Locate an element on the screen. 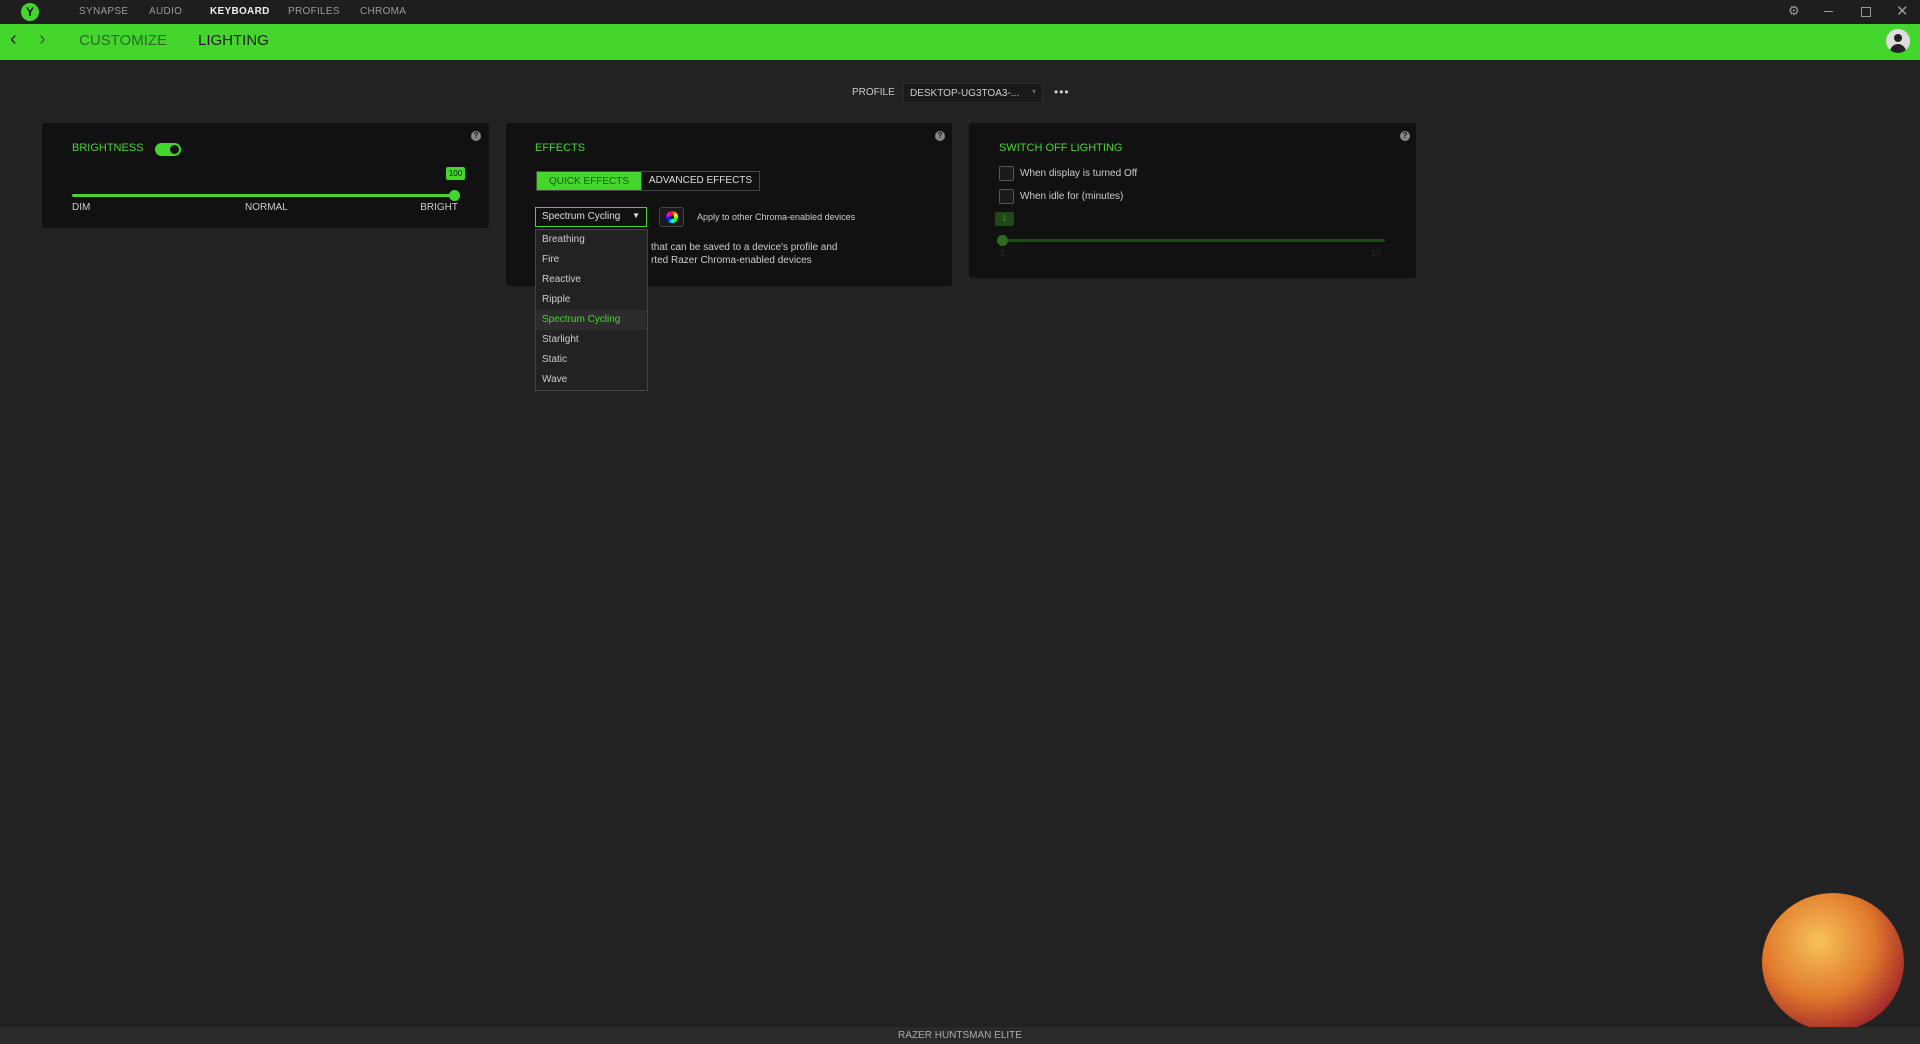 Image resolution: width=1920 pixels, height=1044 pixels. settings-gear-icon: ⚙ is located at coordinates (1794, 11).